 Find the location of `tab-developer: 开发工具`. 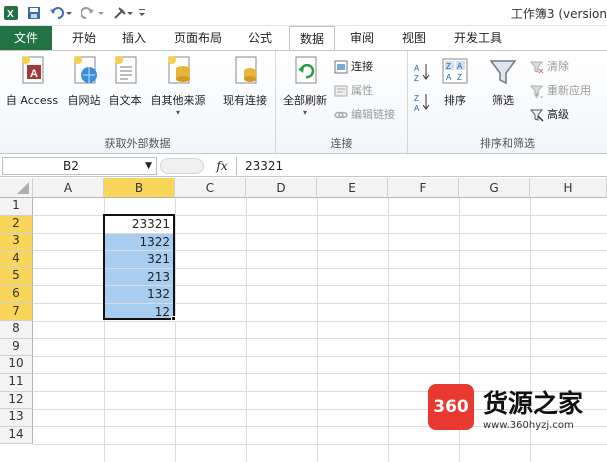

tab-developer: 开发工具 is located at coordinates (478, 38).